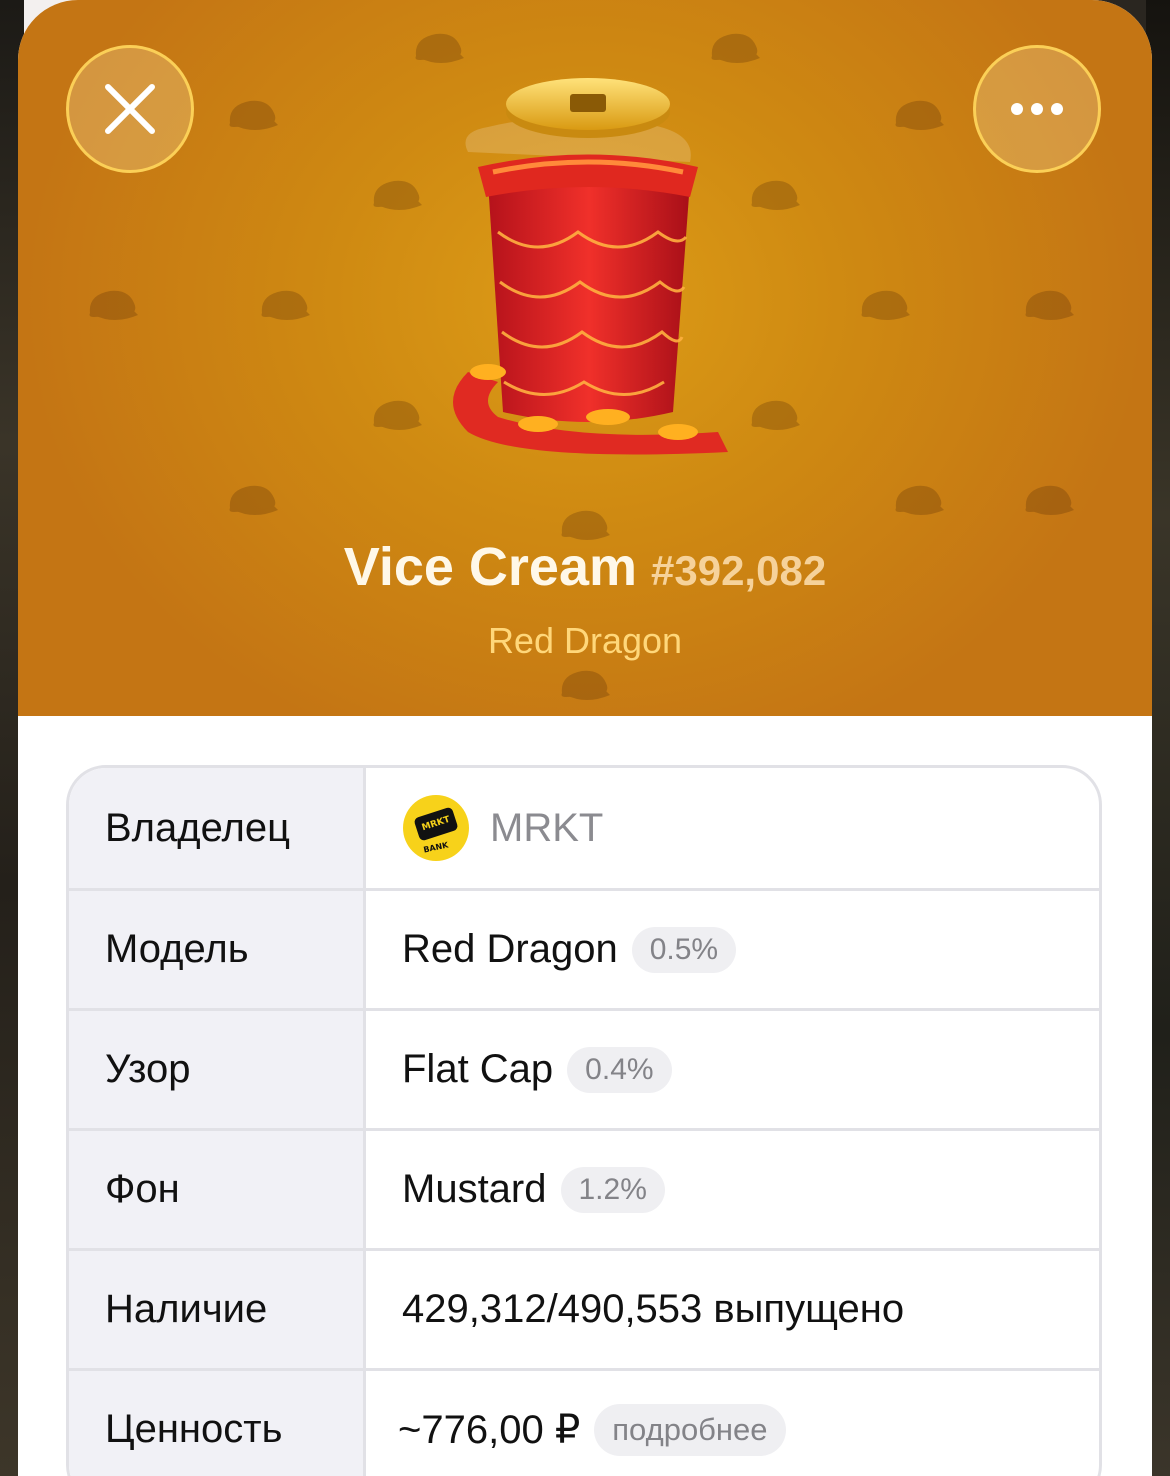 This screenshot has width=1170, height=1476. Describe the element at coordinates (739, 570) in the screenshot. I see `gift-number: #392,082` at that location.